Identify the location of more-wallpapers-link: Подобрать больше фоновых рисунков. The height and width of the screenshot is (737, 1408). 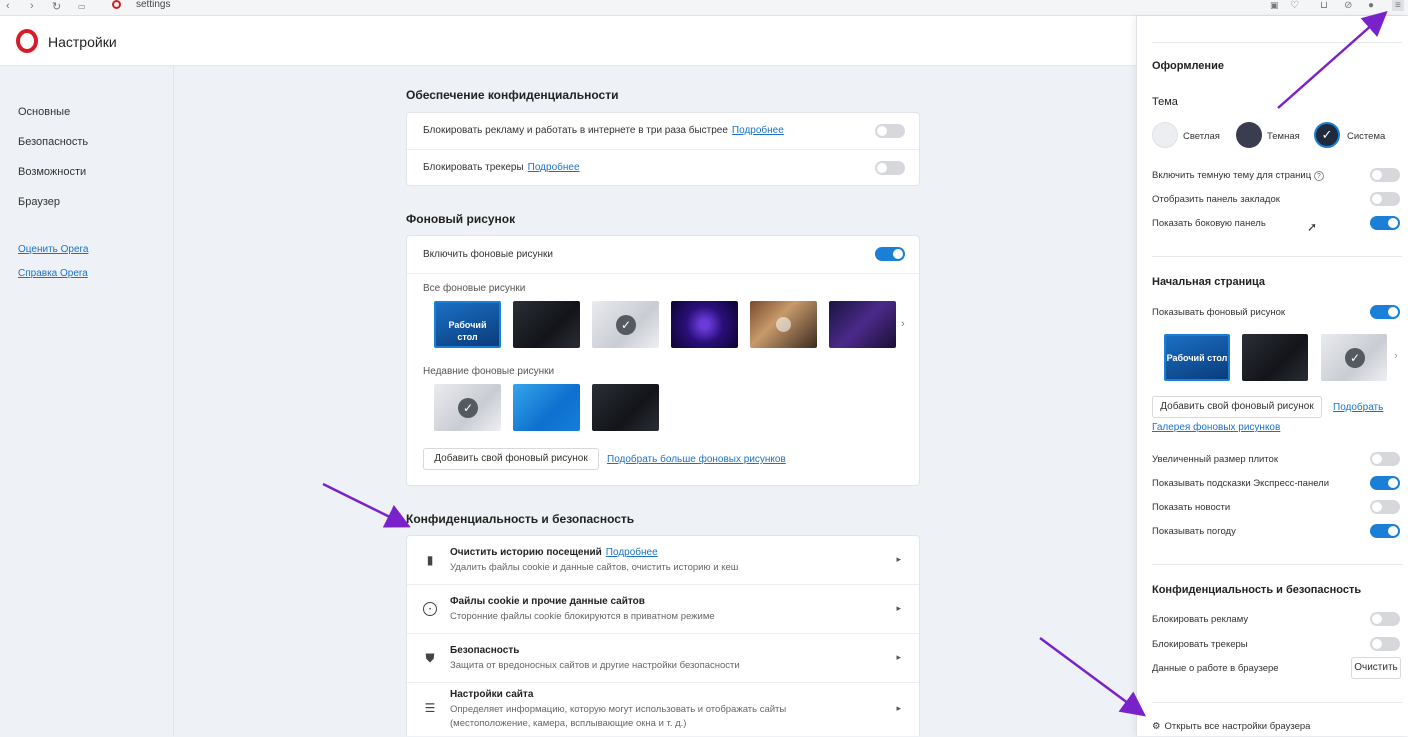
(696, 459).